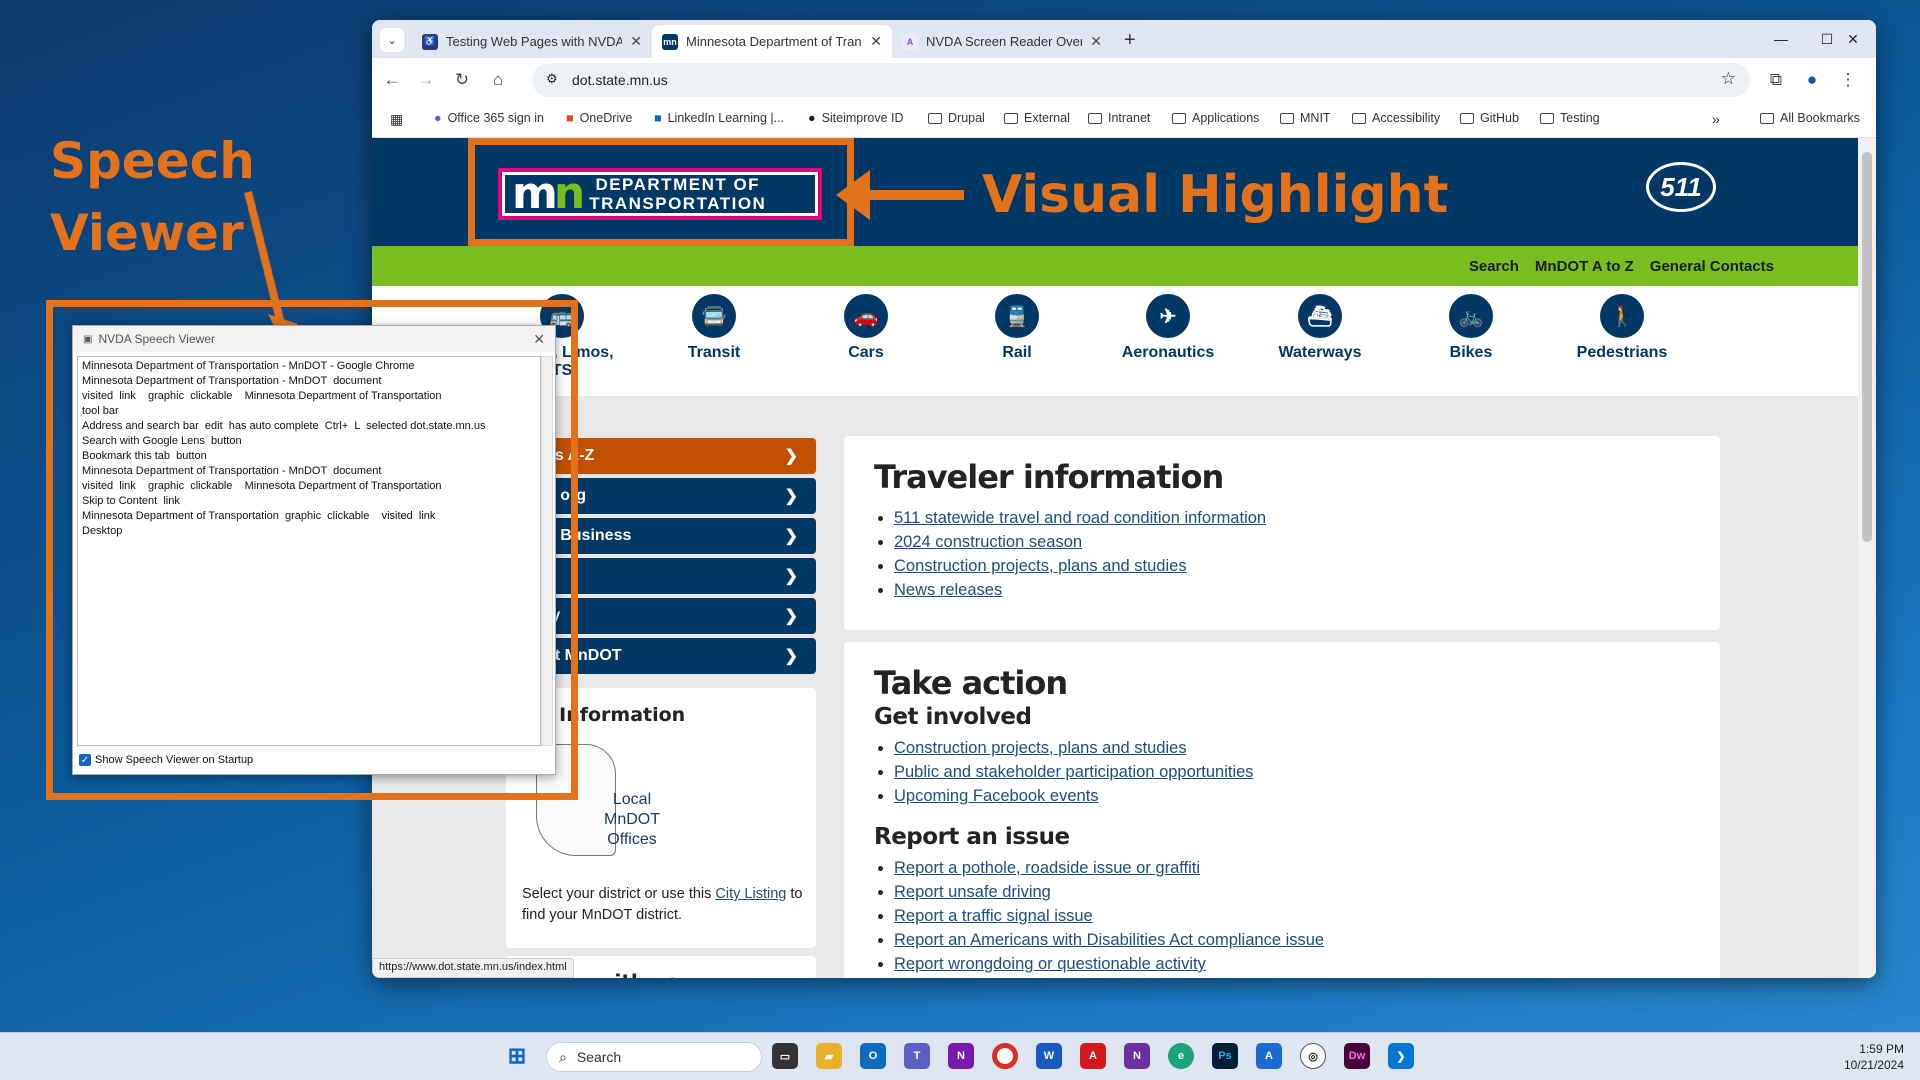 The width and height of the screenshot is (1920, 1080). Describe the element at coordinates (1776, 80) in the screenshot. I see `extensions-icon: ⧉` at that location.